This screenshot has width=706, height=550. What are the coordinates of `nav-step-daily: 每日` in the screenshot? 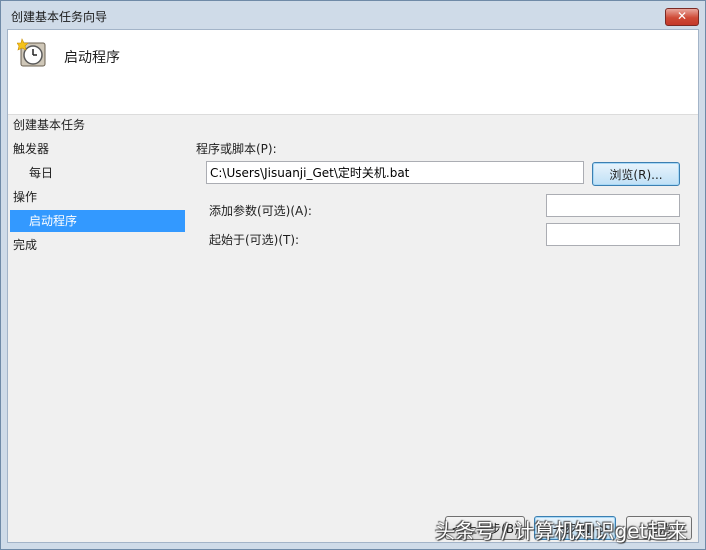 It's located at (41, 172).